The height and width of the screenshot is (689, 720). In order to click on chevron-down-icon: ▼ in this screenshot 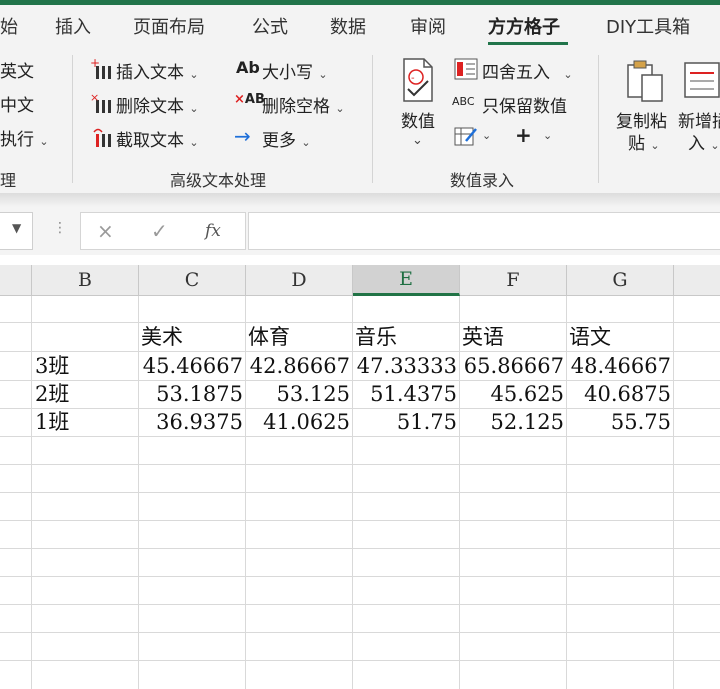, I will do `click(16, 228)`.